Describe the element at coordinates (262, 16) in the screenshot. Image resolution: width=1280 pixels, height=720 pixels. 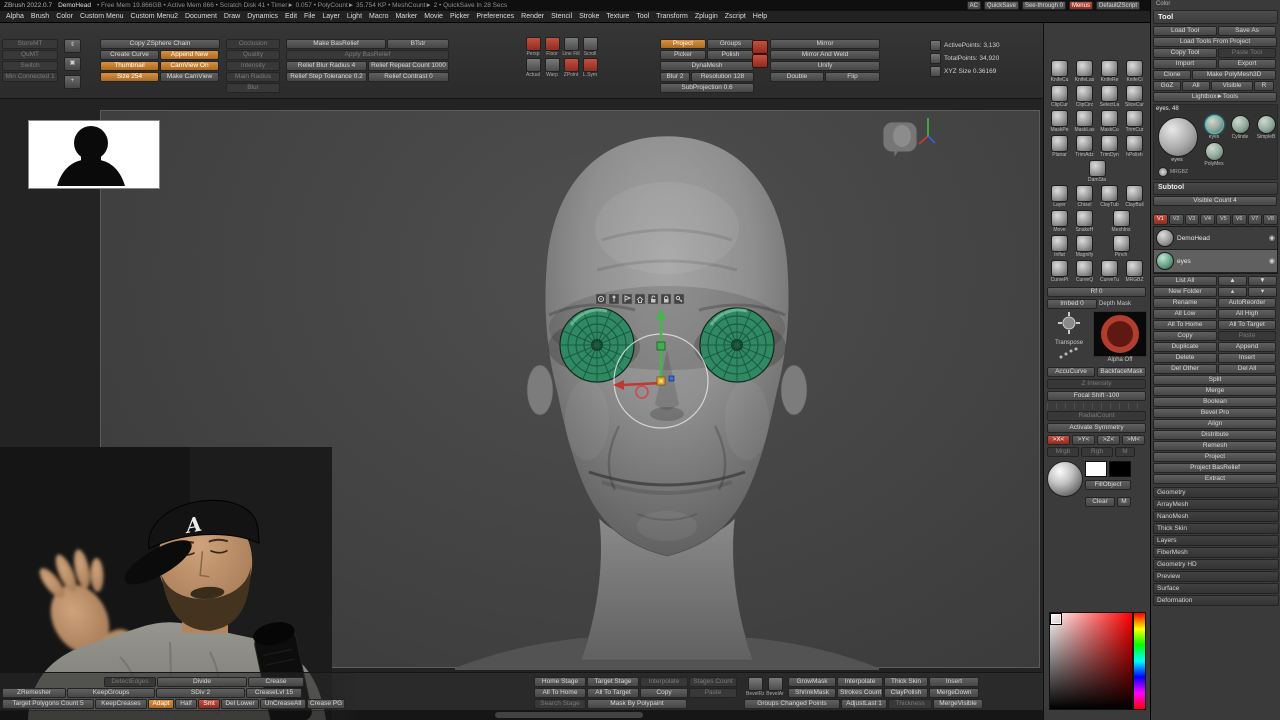
I see `menu-item: Dynamics` at that location.